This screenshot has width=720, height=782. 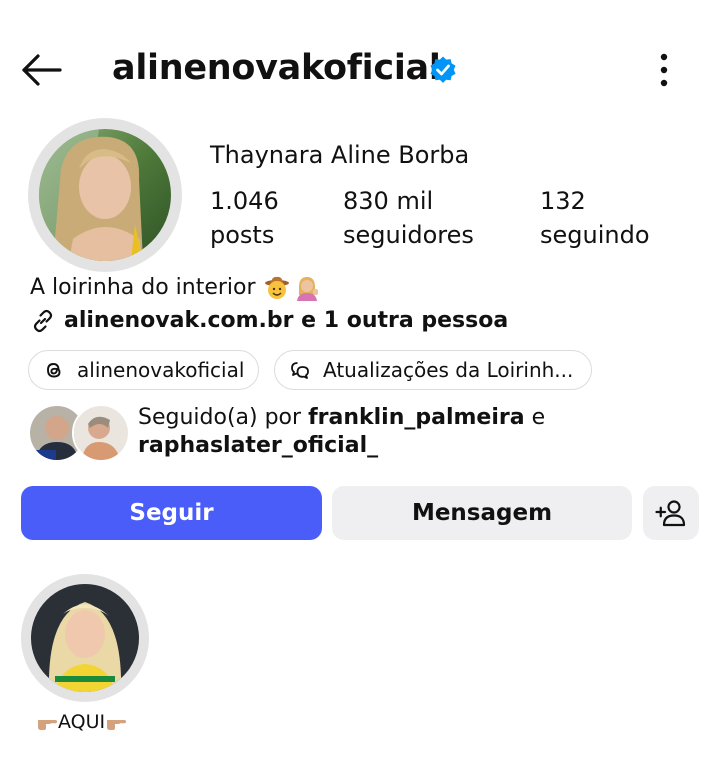 What do you see at coordinates (277, 288) in the screenshot?
I see `cowboy-face-emoji-icon` at bounding box center [277, 288].